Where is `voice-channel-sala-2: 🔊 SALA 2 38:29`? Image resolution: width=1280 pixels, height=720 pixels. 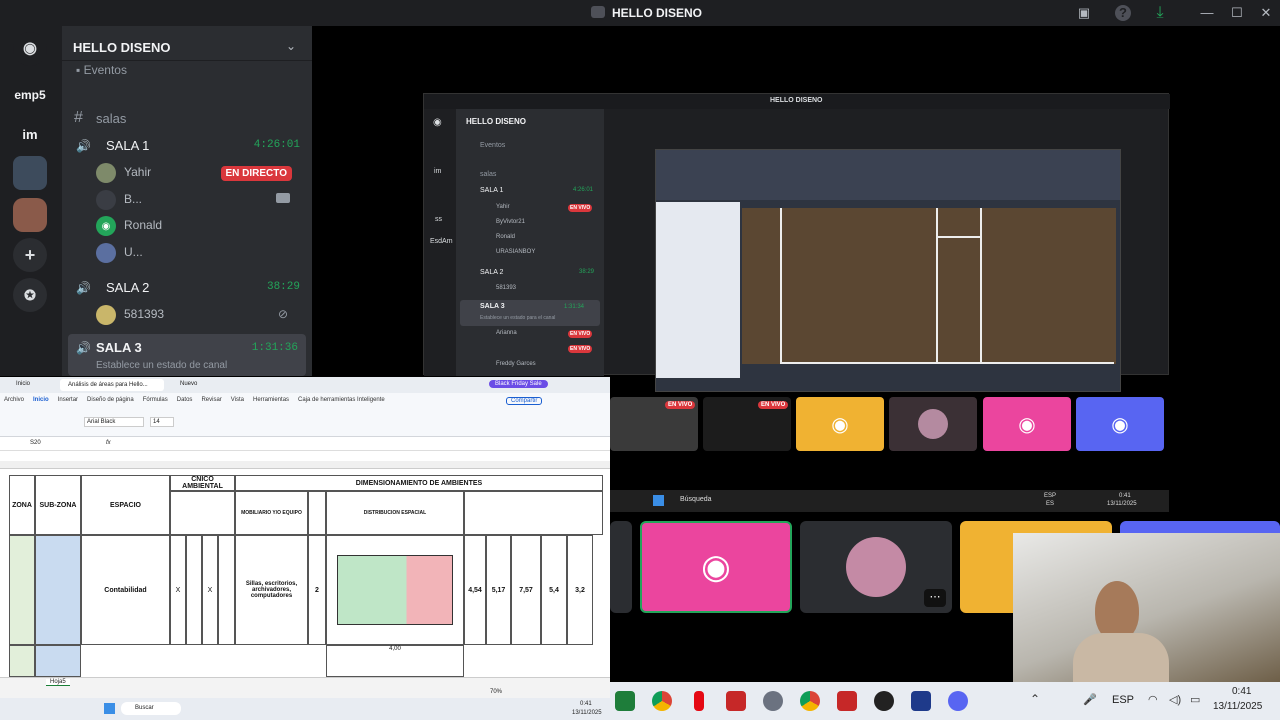 voice-channel-sala-2: 🔊 SALA 2 38:29 is located at coordinates (190, 288).